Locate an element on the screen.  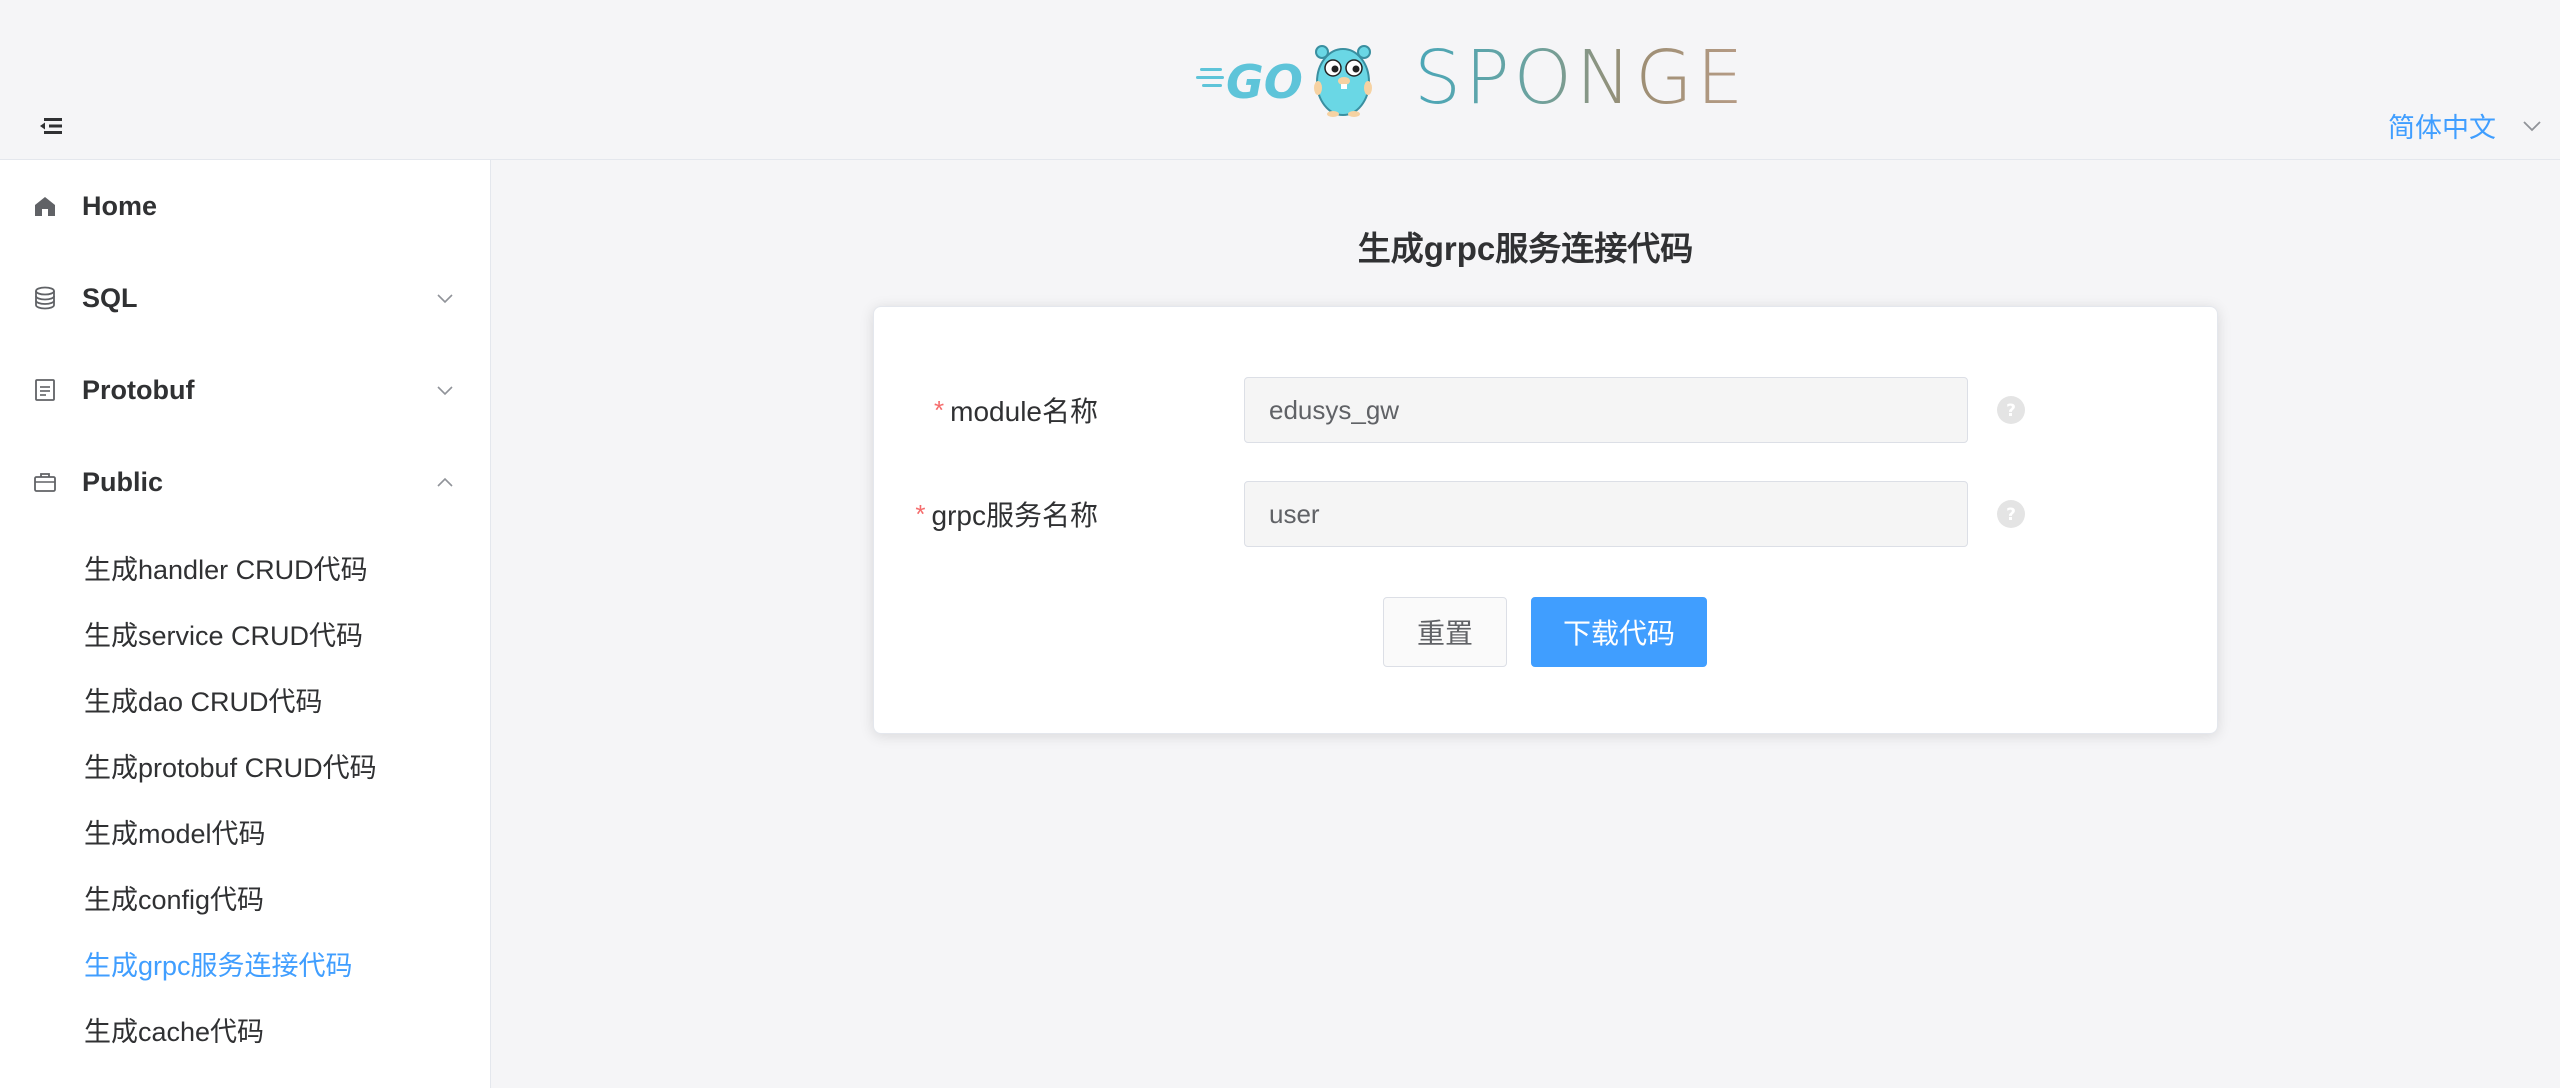
module-name-label-text: module名称 is located at coordinates (1024, 411).